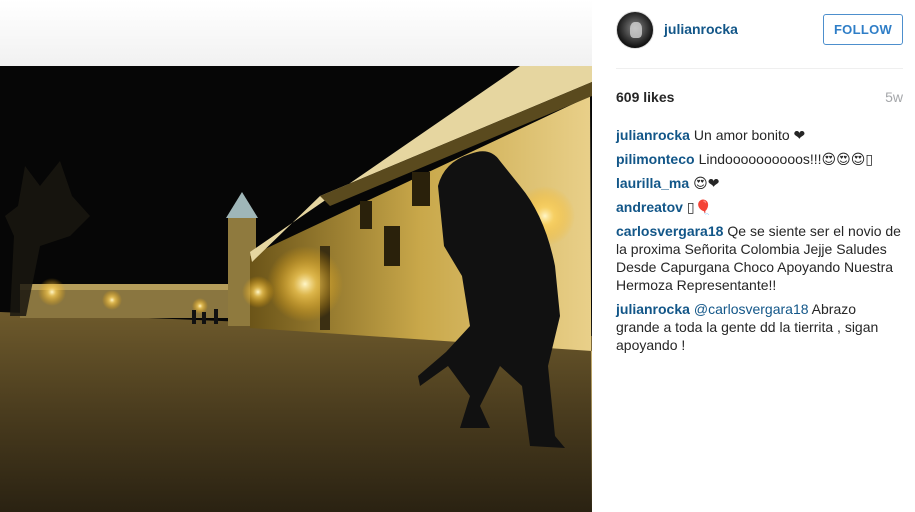 The image size is (915, 512). I want to click on like-count: 609 likes, so click(645, 97).